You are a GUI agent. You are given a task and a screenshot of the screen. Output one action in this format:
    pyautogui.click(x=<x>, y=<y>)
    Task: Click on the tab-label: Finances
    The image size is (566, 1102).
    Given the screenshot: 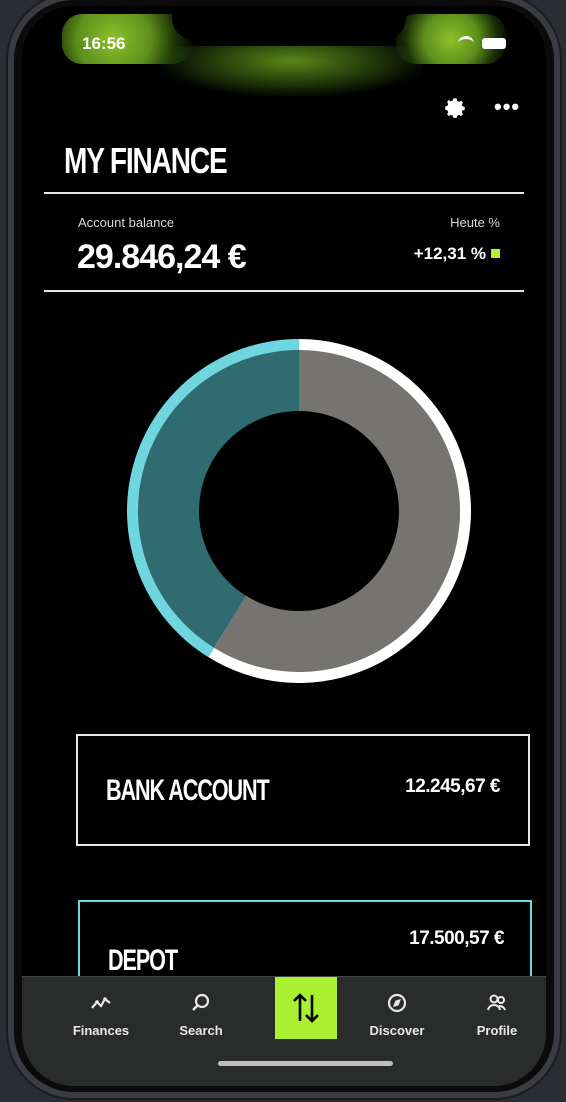 What is the action you would take?
    pyautogui.click(x=101, y=1030)
    